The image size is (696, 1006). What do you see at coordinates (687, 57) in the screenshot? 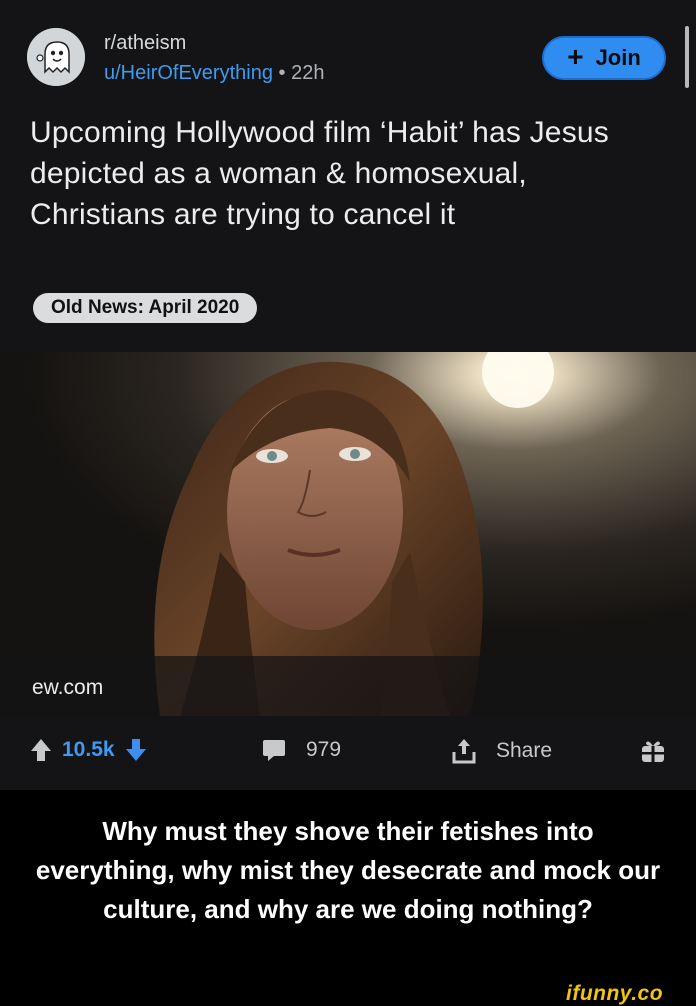
I see `scrollbar` at bounding box center [687, 57].